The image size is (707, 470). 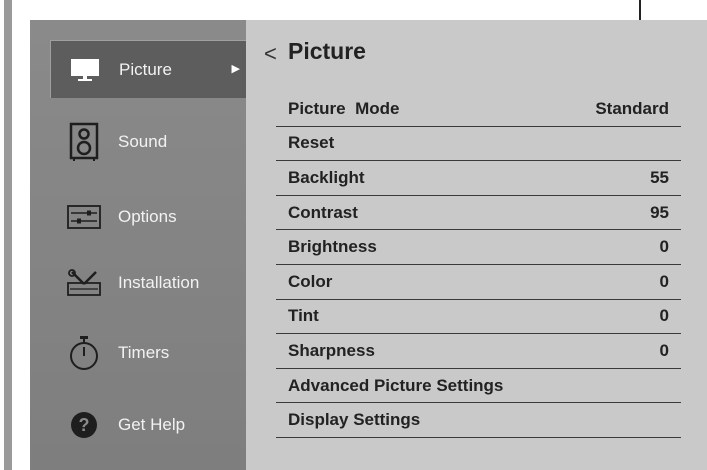 What do you see at coordinates (303, 316) in the screenshot?
I see `row-label: Tint` at bounding box center [303, 316].